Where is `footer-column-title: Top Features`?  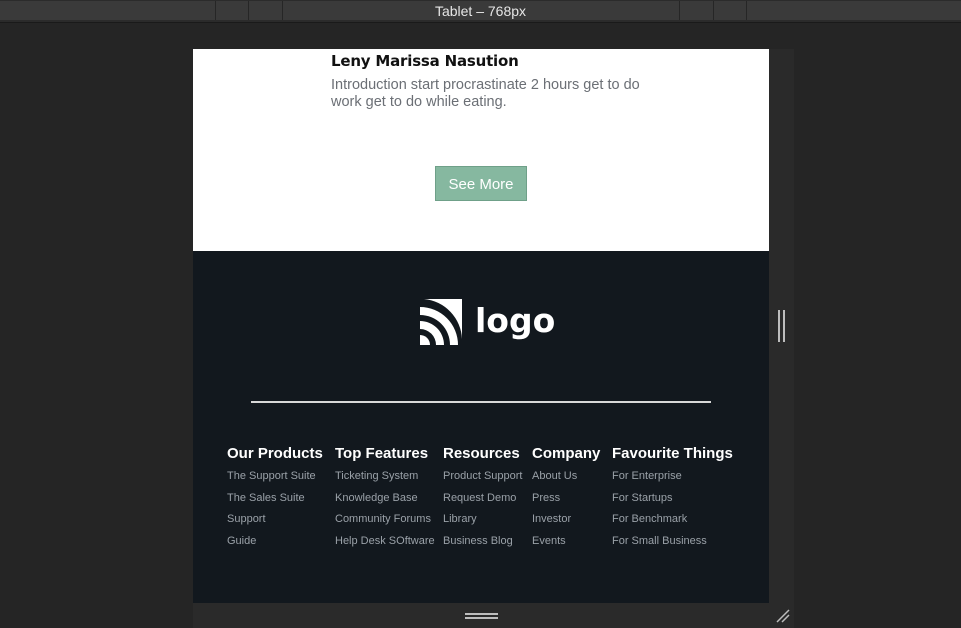
footer-column-title: Top Features is located at coordinates (382, 453).